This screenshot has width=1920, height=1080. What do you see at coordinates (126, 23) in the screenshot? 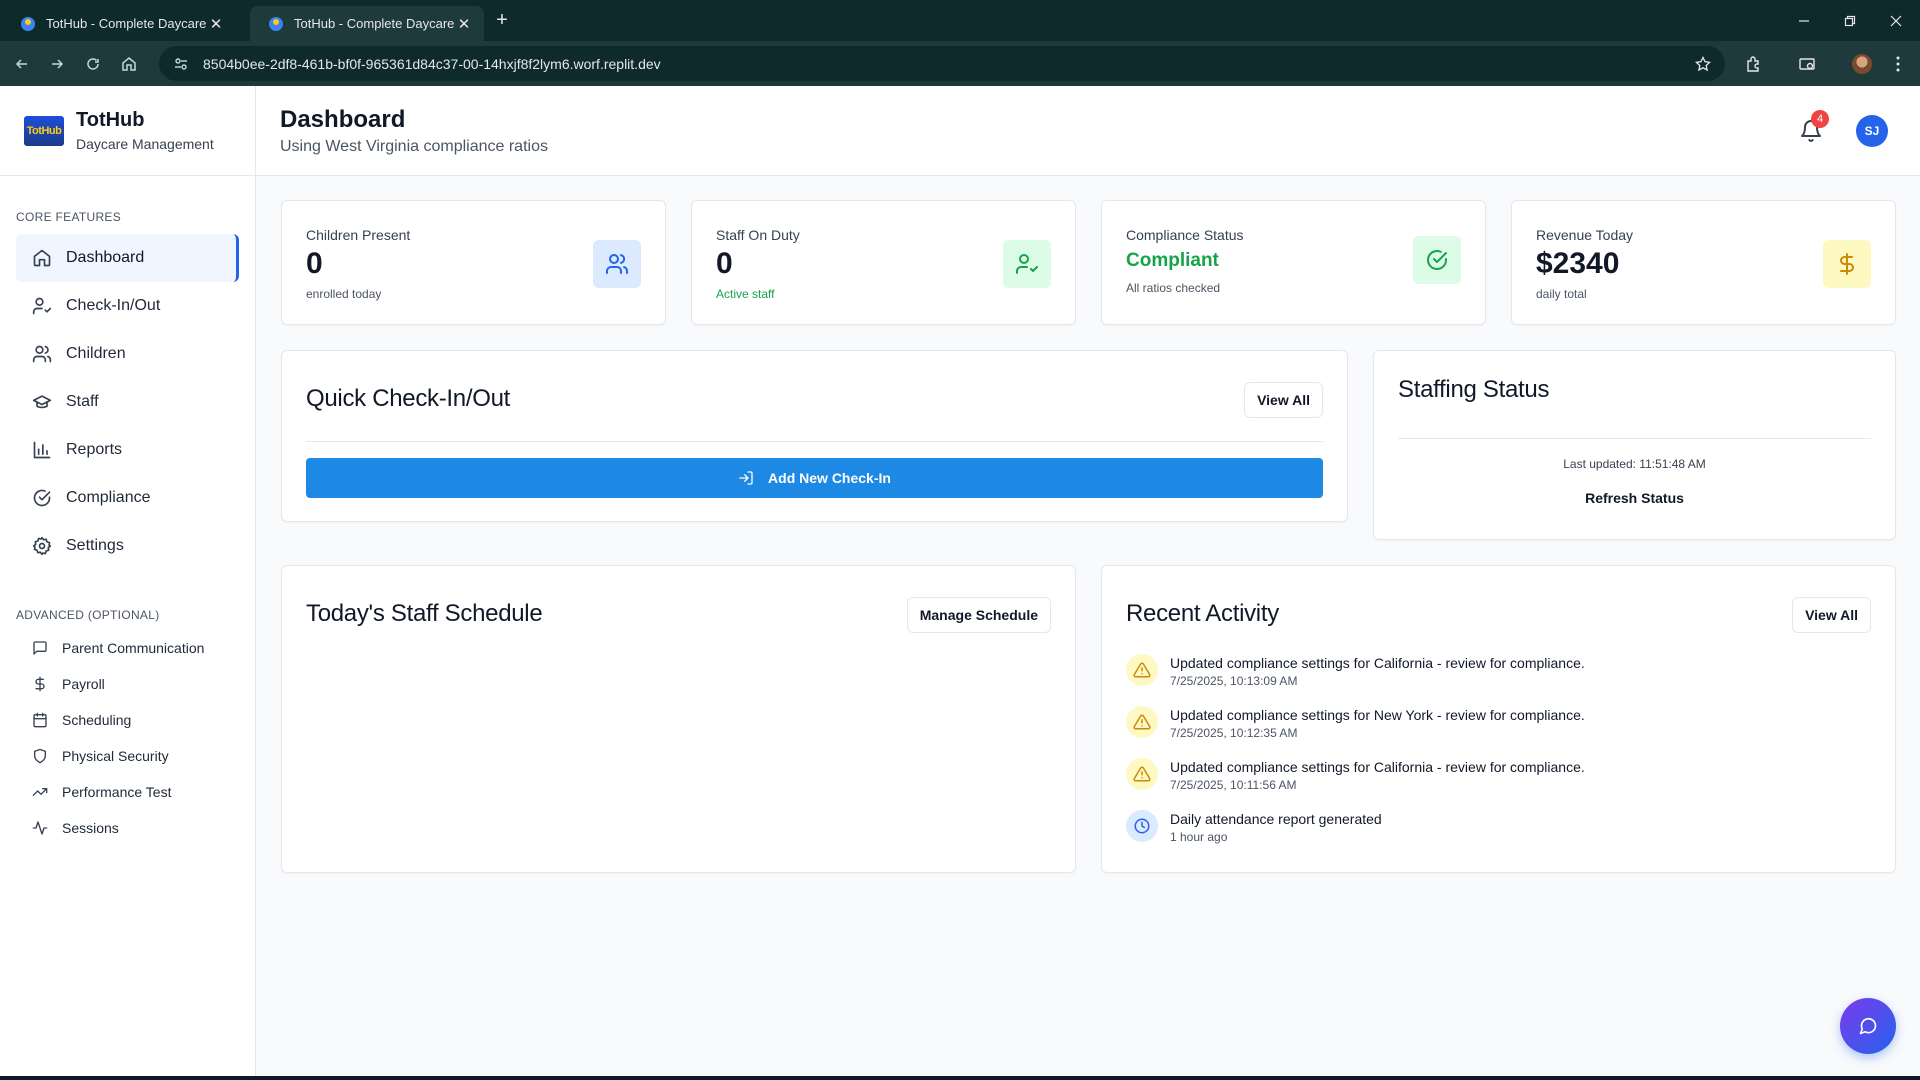
I see `tab-title: TotHub - Complete Daycare Ma` at bounding box center [126, 23].